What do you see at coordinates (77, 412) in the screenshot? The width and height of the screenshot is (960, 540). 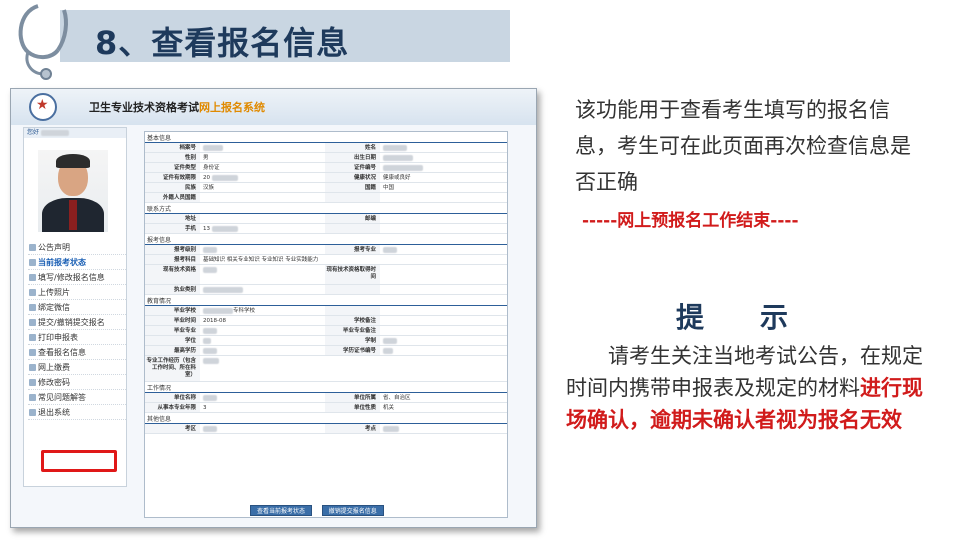 I see `menu-item-logout: 退出系统` at bounding box center [77, 412].